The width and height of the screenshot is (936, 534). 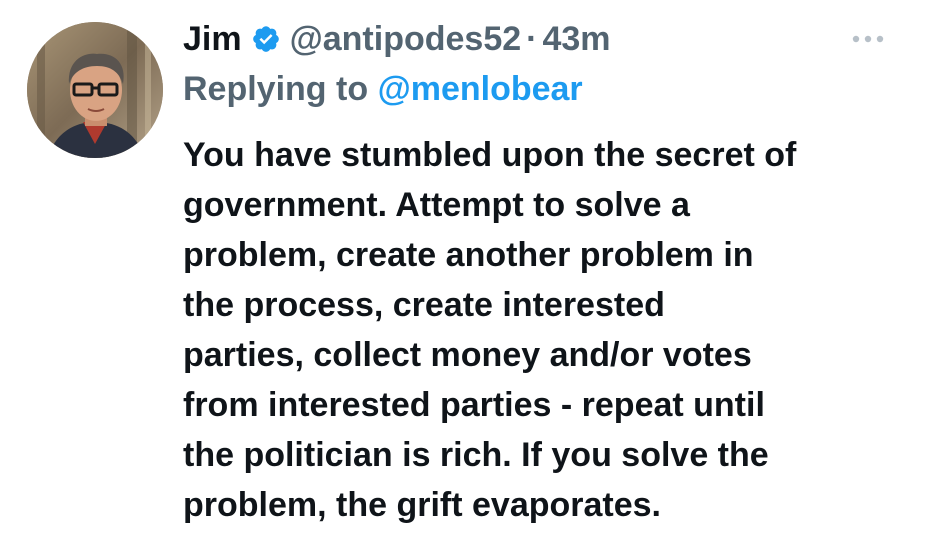 I want to click on tweet-body-line: the process, create interested, so click(x=424, y=305).